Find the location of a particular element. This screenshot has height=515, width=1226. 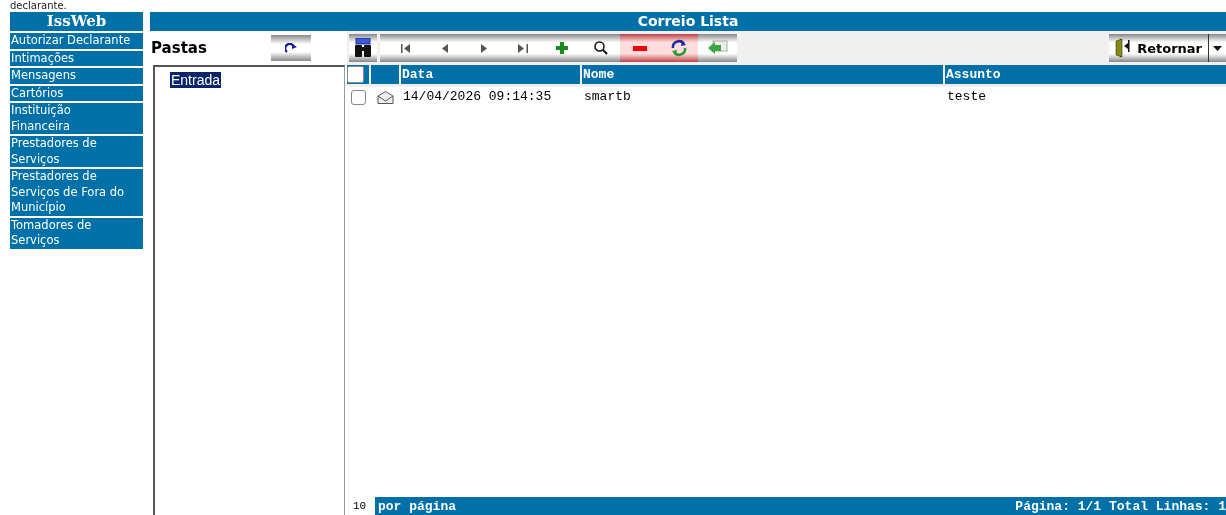

refresh-button is located at coordinates (291, 48).